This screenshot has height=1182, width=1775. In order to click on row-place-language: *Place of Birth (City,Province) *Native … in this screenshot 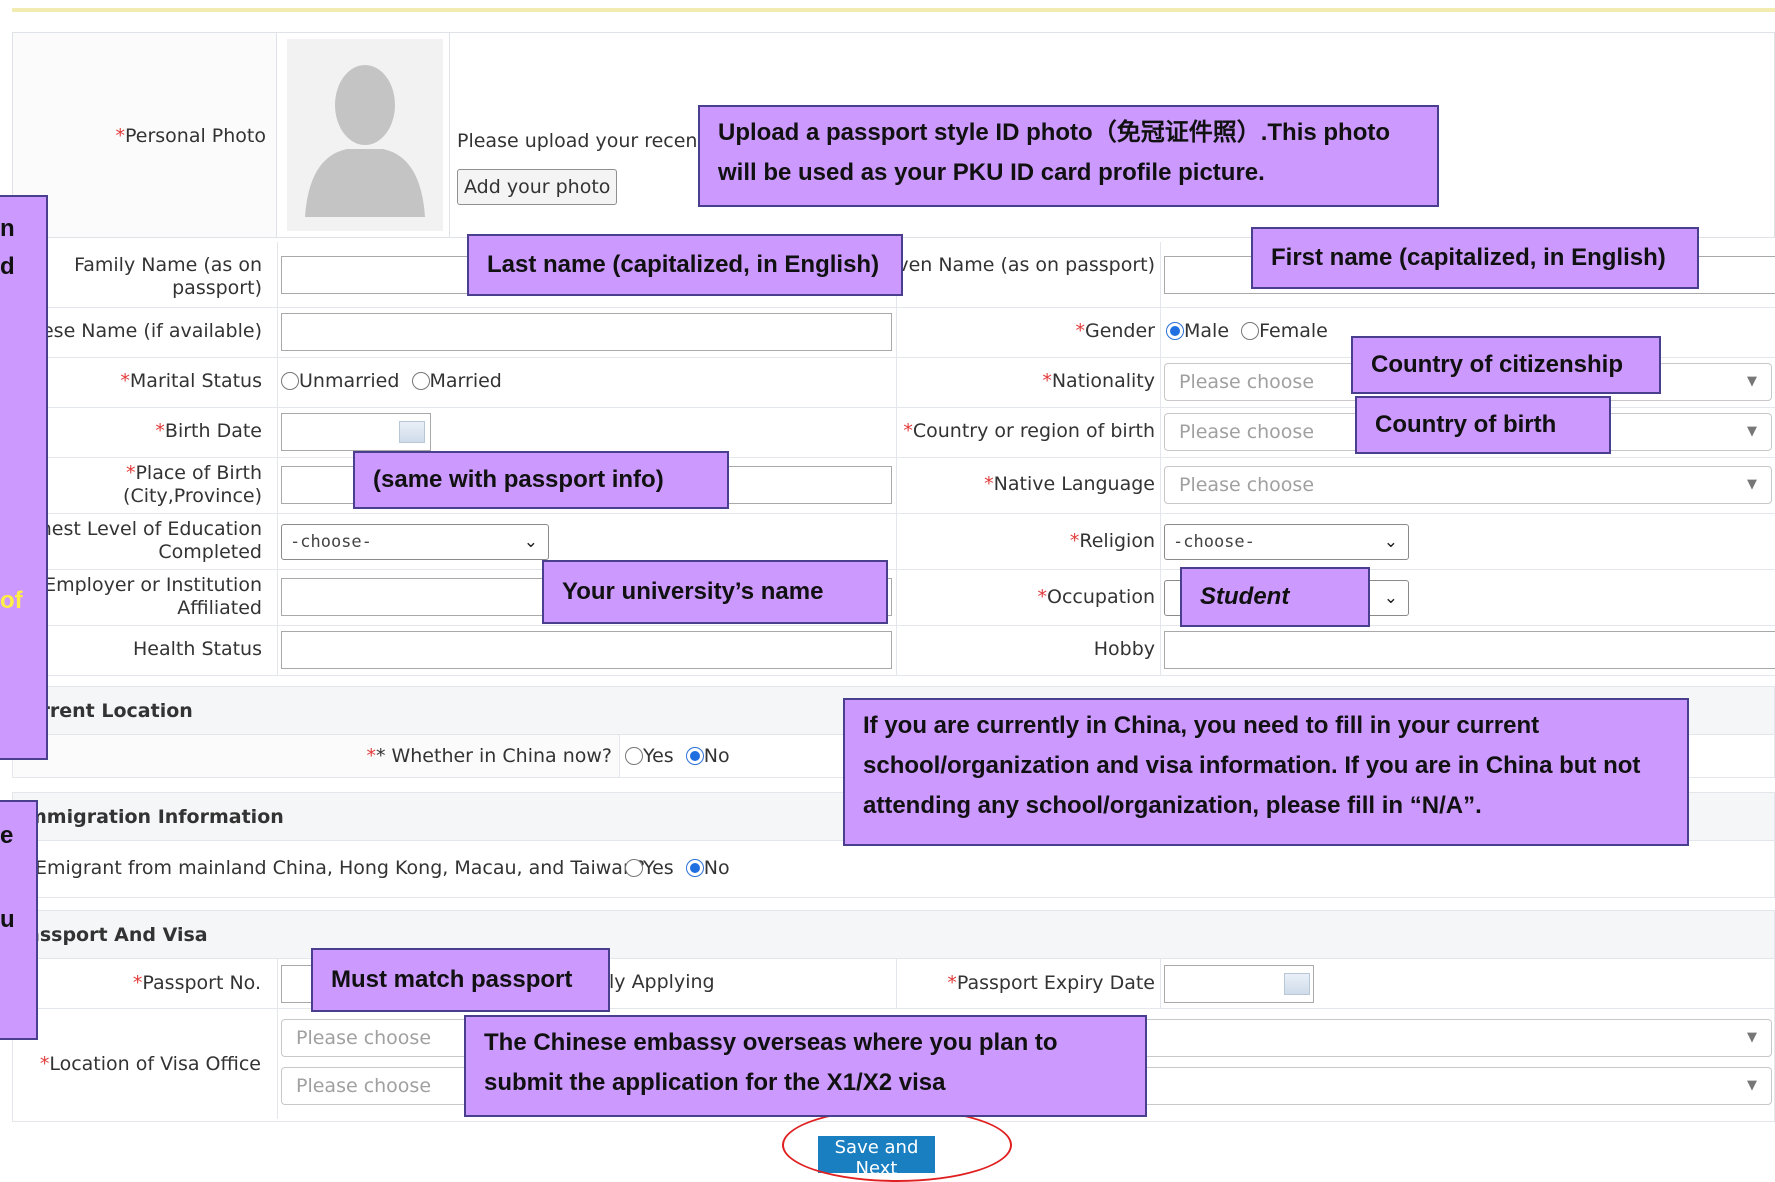, I will do `click(893, 486)`.